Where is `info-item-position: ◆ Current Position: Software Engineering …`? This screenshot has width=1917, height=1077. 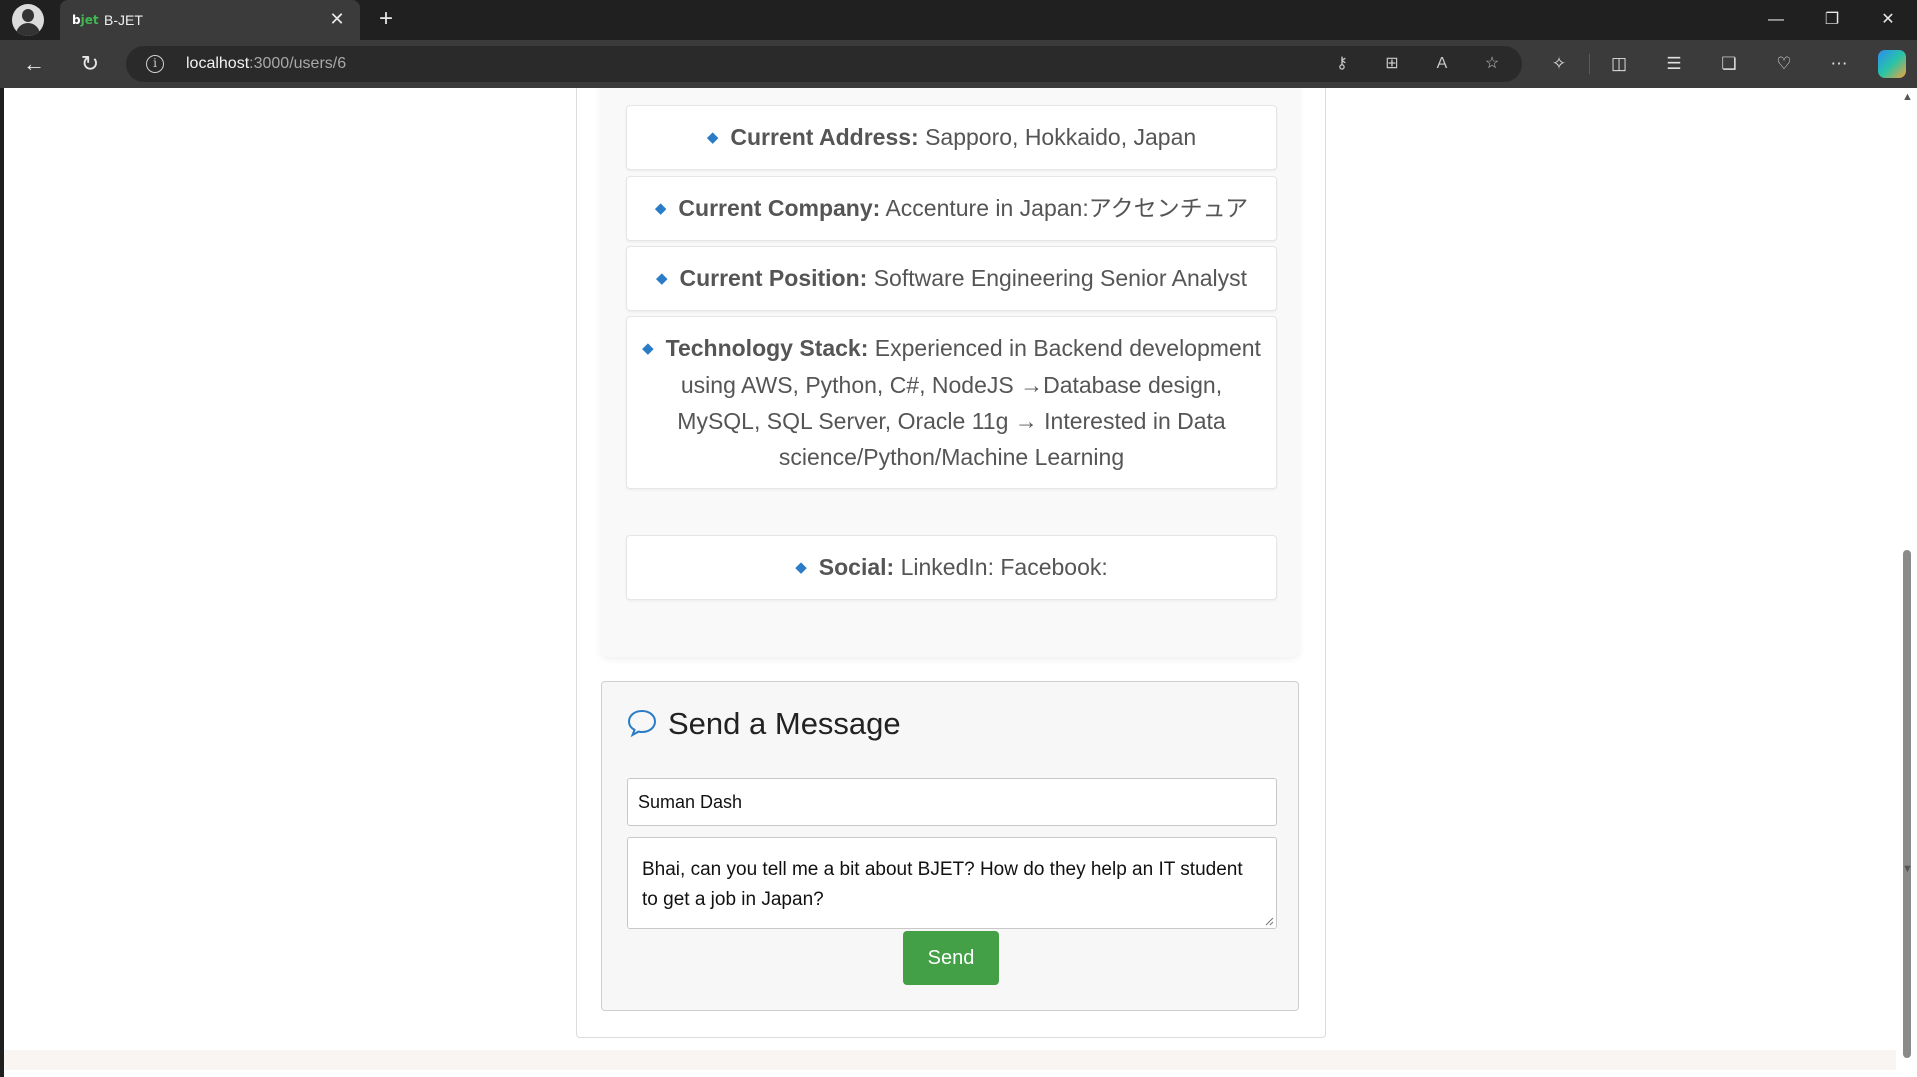
info-item-position: ◆ Current Position: Software Engineering … is located at coordinates (951, 278).